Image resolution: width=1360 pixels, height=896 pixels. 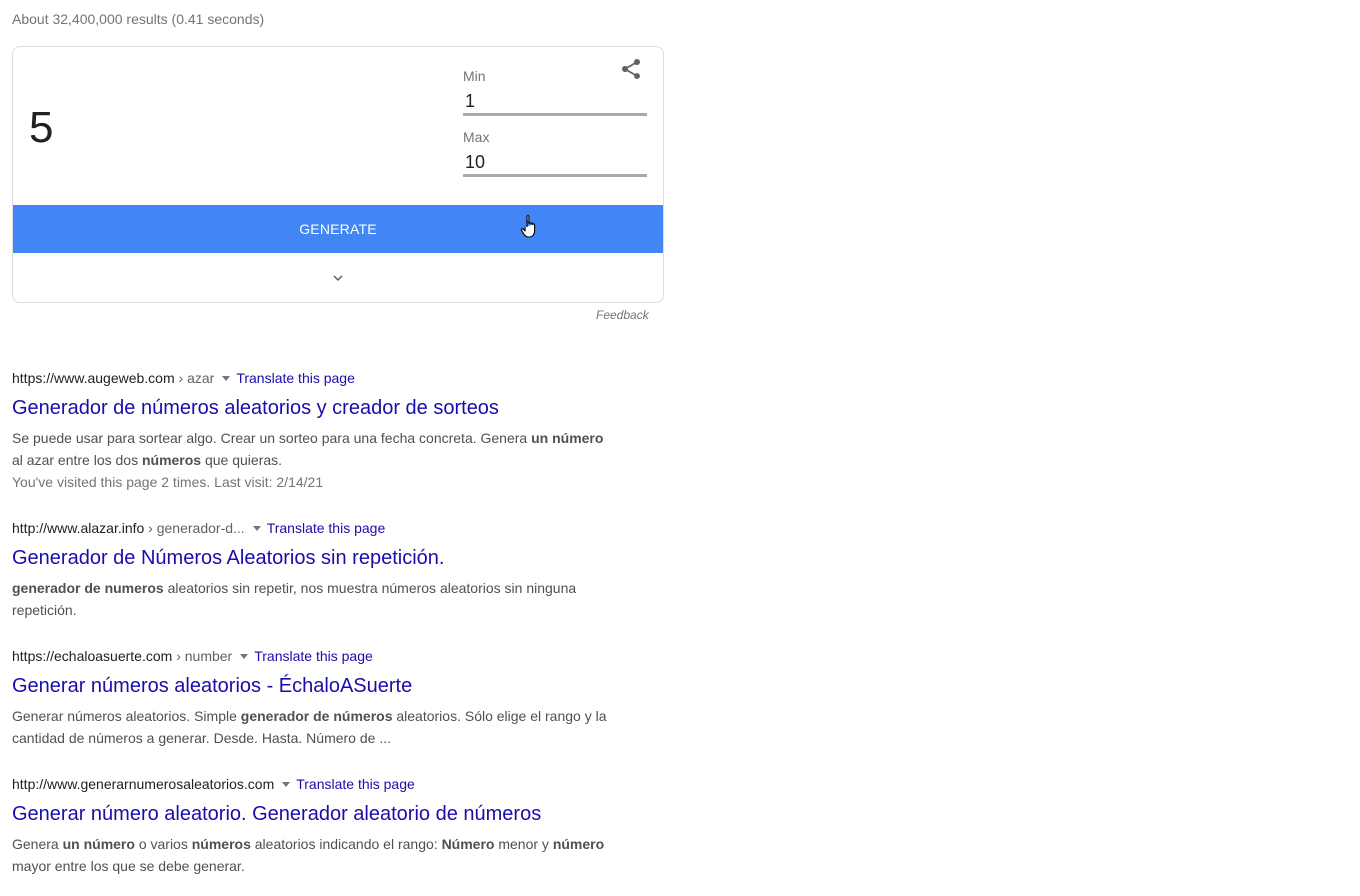 I want to click on min-label: Min, so click(x=474, y=76).